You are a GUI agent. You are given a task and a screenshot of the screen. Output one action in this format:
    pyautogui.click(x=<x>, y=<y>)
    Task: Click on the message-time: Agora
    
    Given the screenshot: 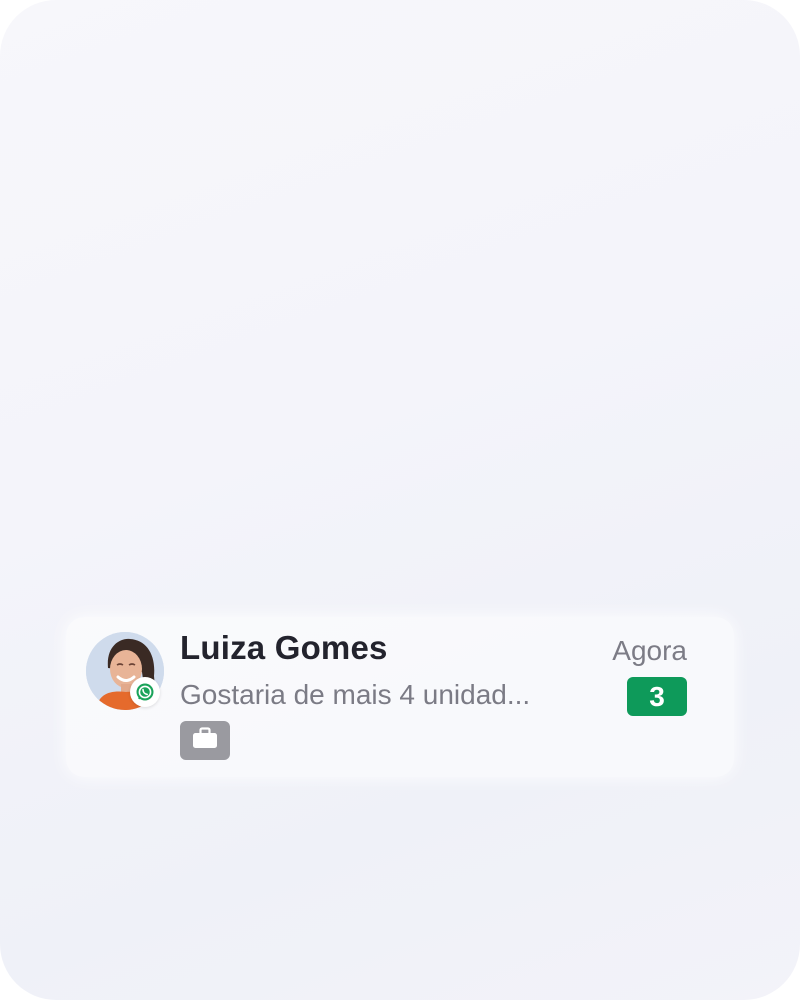 What is the action you would take?
    pyautogui.click(x=649, y=650)
    